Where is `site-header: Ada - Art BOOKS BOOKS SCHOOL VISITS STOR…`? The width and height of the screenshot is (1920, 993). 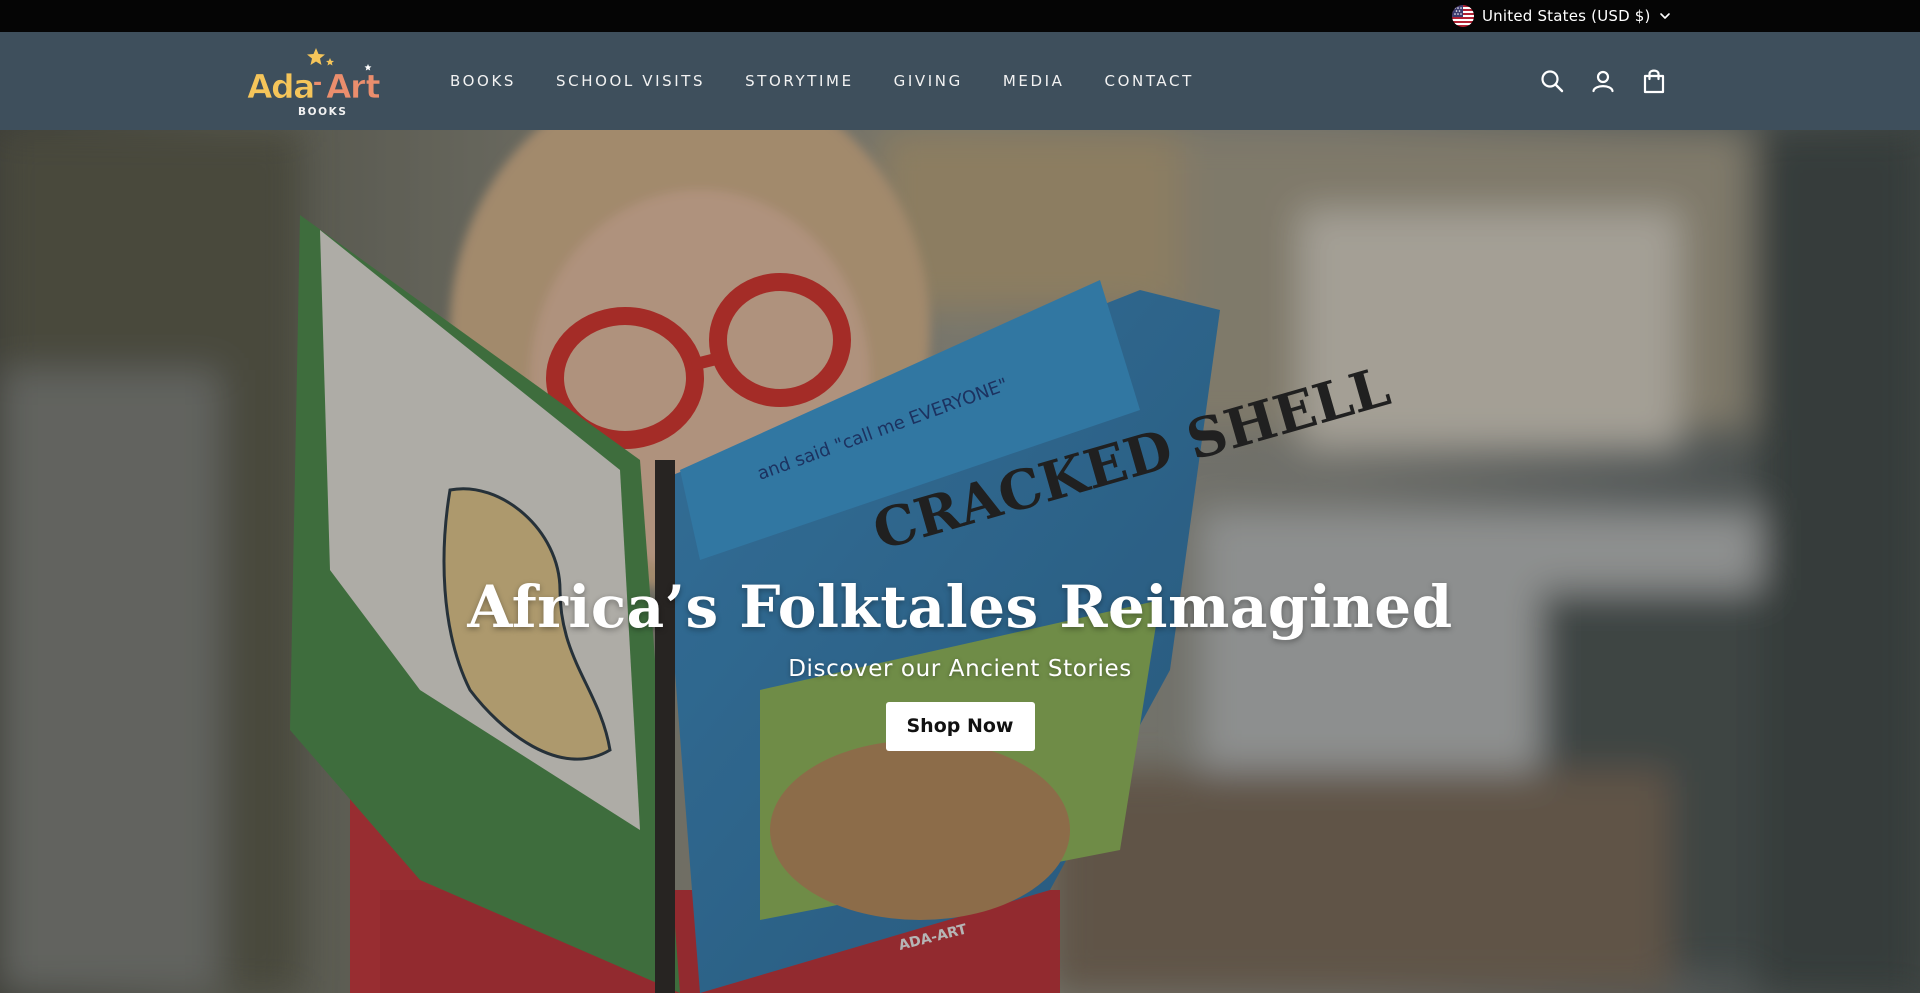
site-header: Ada - Art BOOKS BOOKS SCHOOL VISITS STOR… is located at coordinates (960, 81).